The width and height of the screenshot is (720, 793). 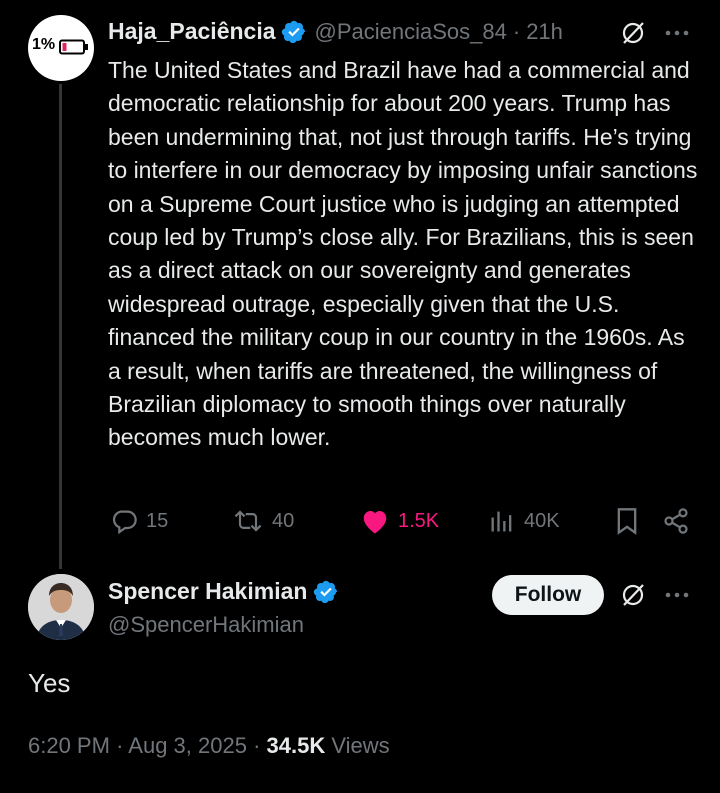 I want to click on tweet-date: Aug 3, 2025, so click(x=187, y=745).